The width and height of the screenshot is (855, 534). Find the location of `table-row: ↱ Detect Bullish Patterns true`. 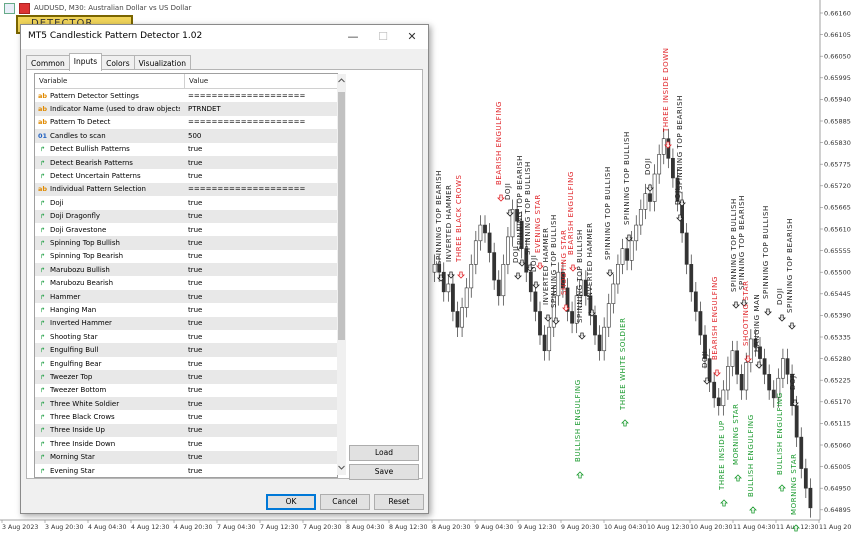

table-row: ↱ Detect Bullish Patterns true is located at coordinates (186, 149).